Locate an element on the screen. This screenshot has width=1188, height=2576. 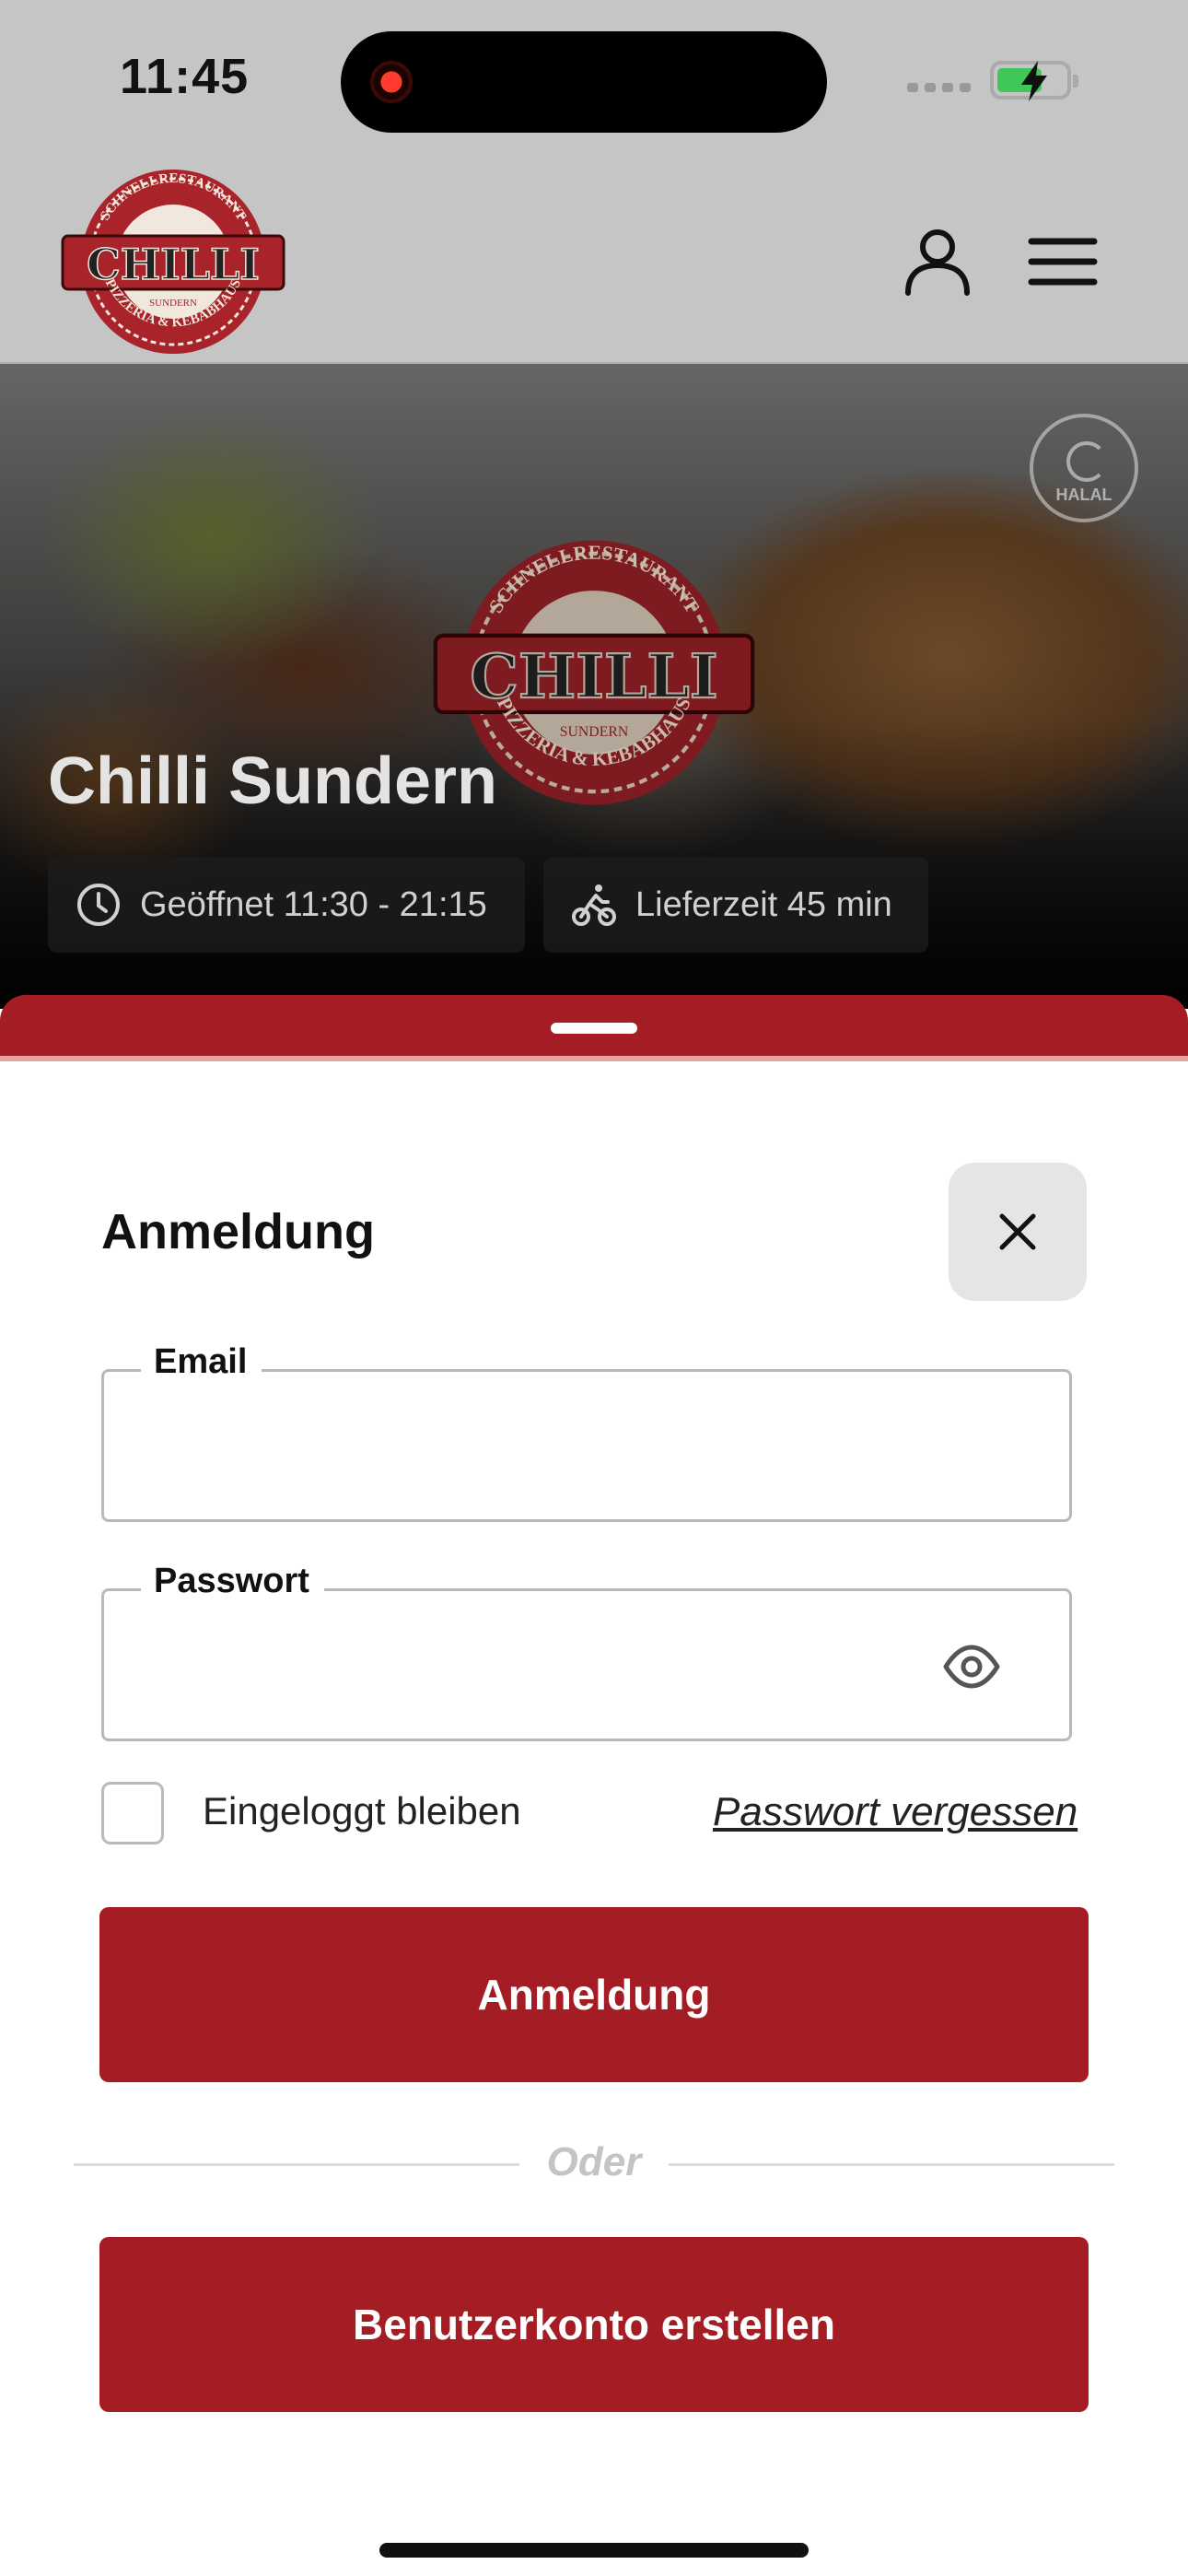
password-label: Passwort is located at coordinates (232, 1581).